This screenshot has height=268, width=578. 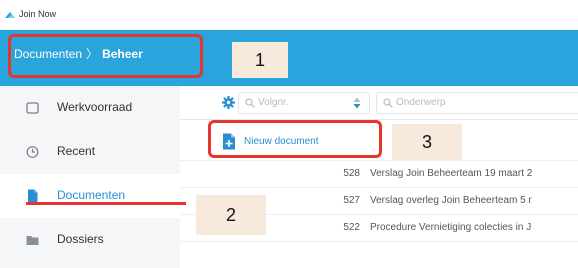 I want to click on sidebar-item-label: Werkvoorraad, so click(x=95, y=107).